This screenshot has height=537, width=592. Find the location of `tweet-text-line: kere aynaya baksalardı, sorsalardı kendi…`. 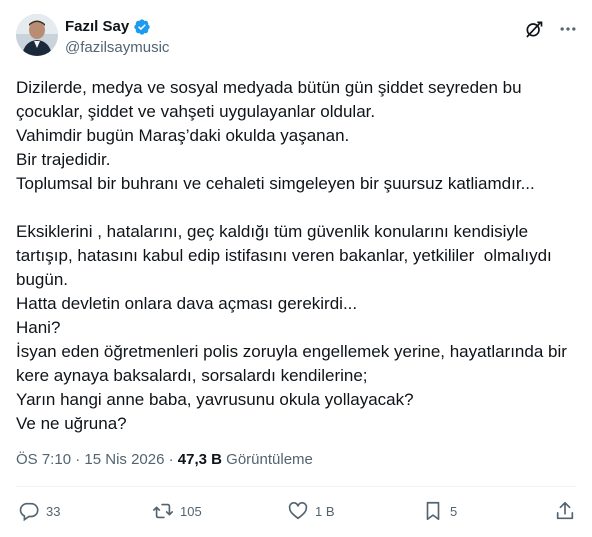

tweet-text-line: kere aynaya baksalardı, sorsalardı kendi… is located at coordinates (192, 375).